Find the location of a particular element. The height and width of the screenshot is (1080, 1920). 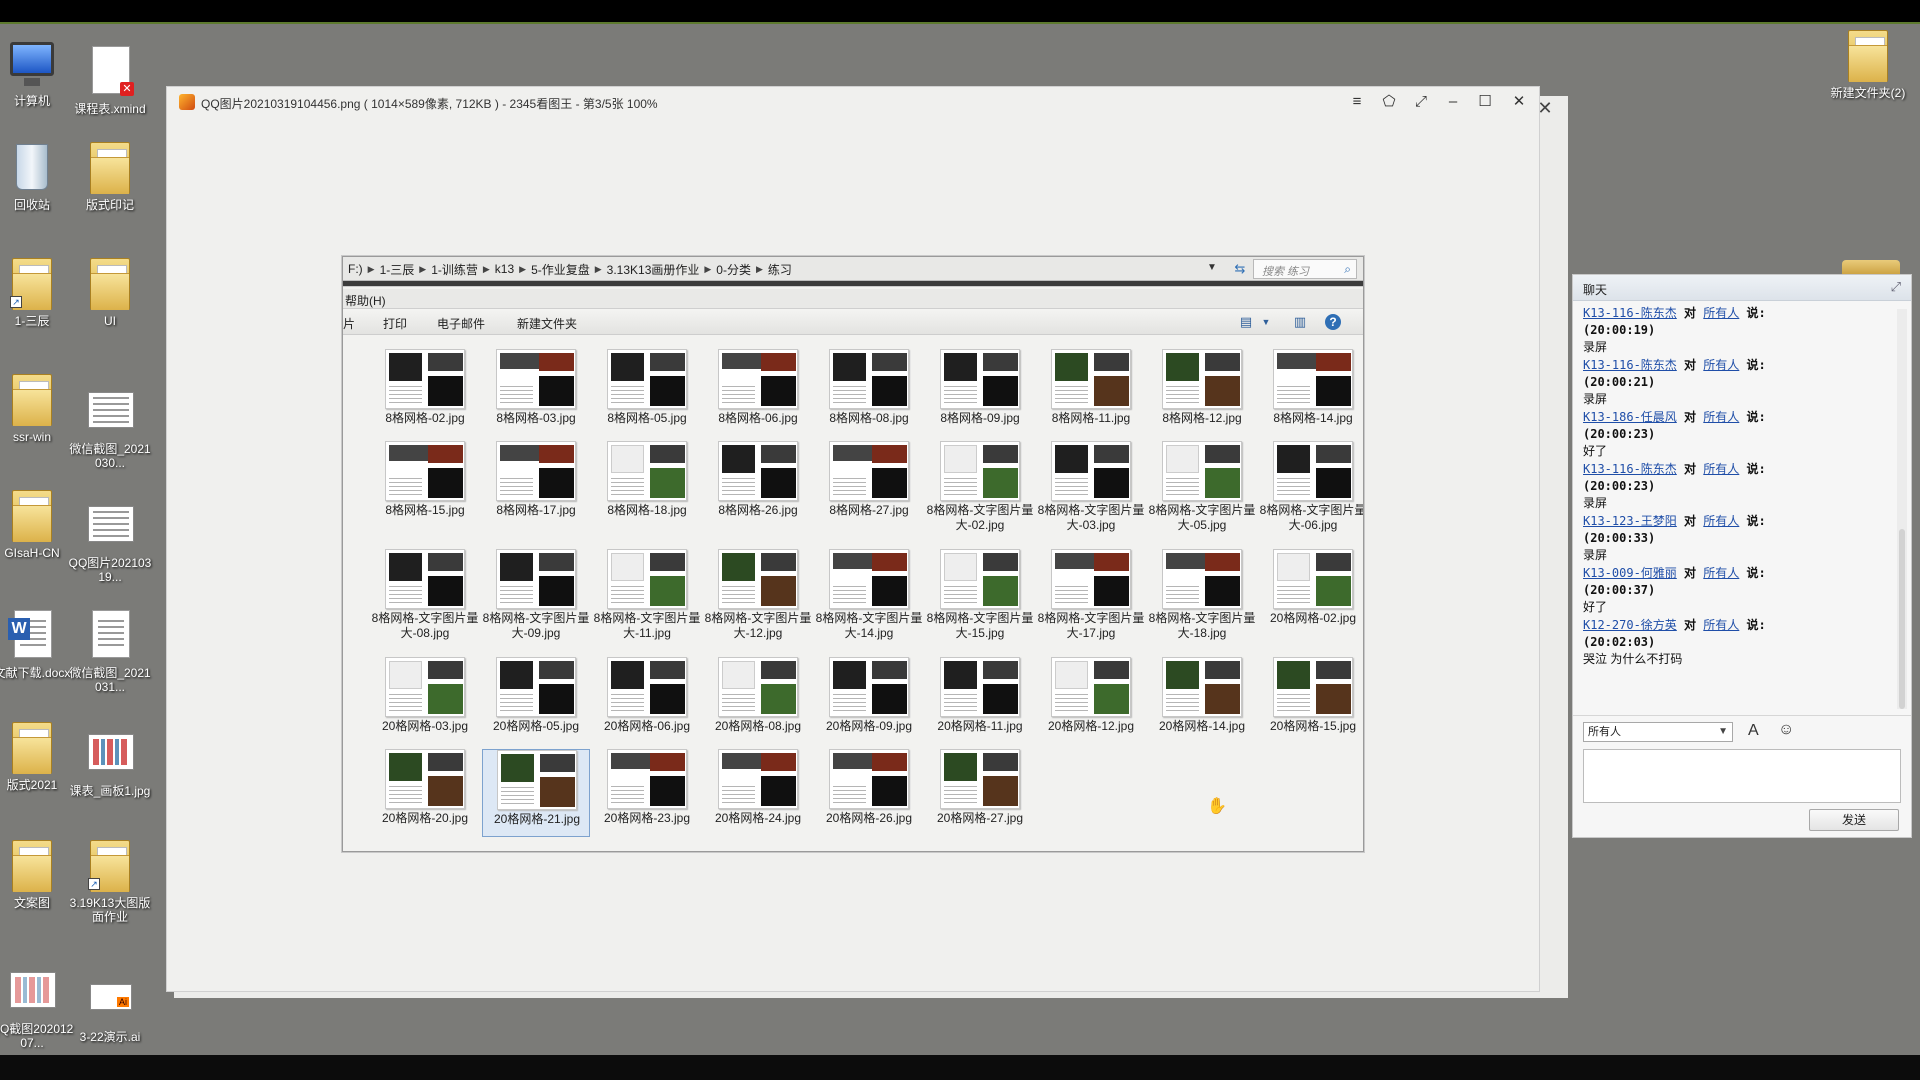

file-thumbnail: 20格网格-15.jpg is located at coordinates (1311, 701).